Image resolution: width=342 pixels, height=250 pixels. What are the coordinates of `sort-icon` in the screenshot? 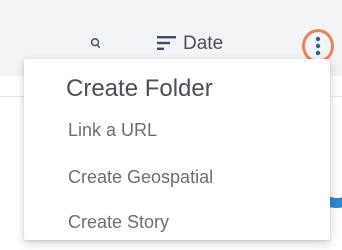 It's located at (166, 43).